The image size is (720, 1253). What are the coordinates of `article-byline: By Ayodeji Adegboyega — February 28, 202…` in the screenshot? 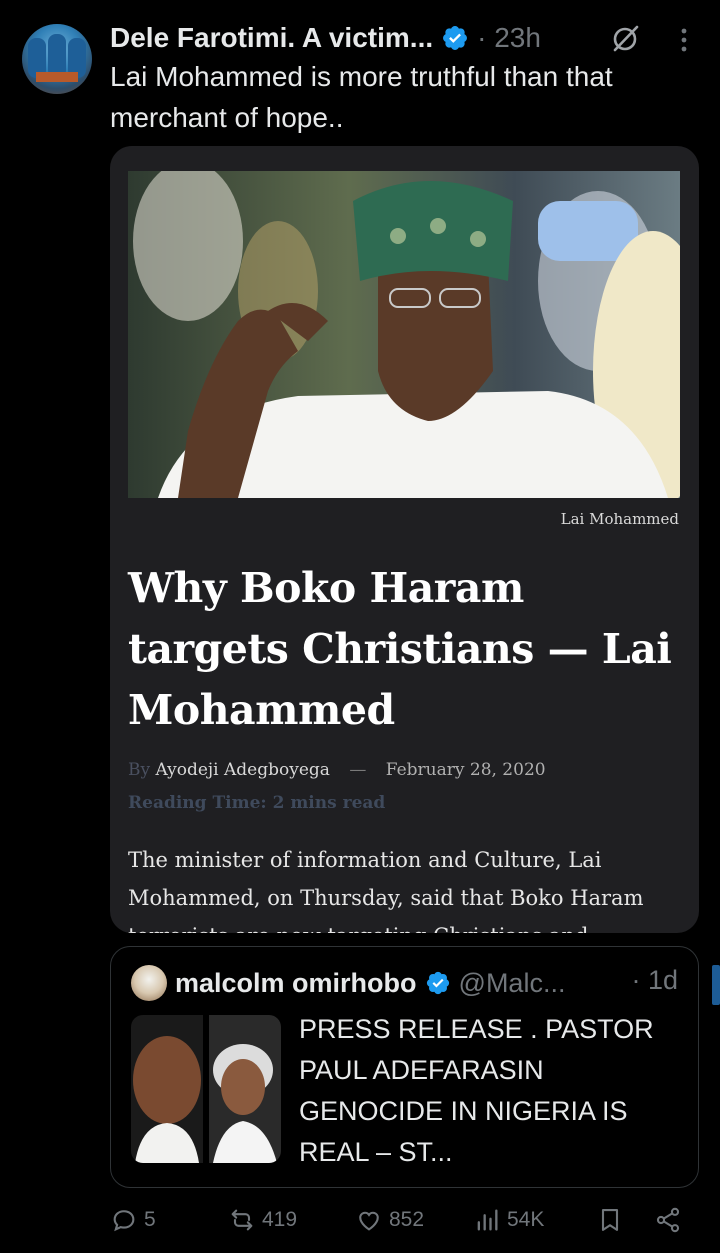 It's located at (337, 770).